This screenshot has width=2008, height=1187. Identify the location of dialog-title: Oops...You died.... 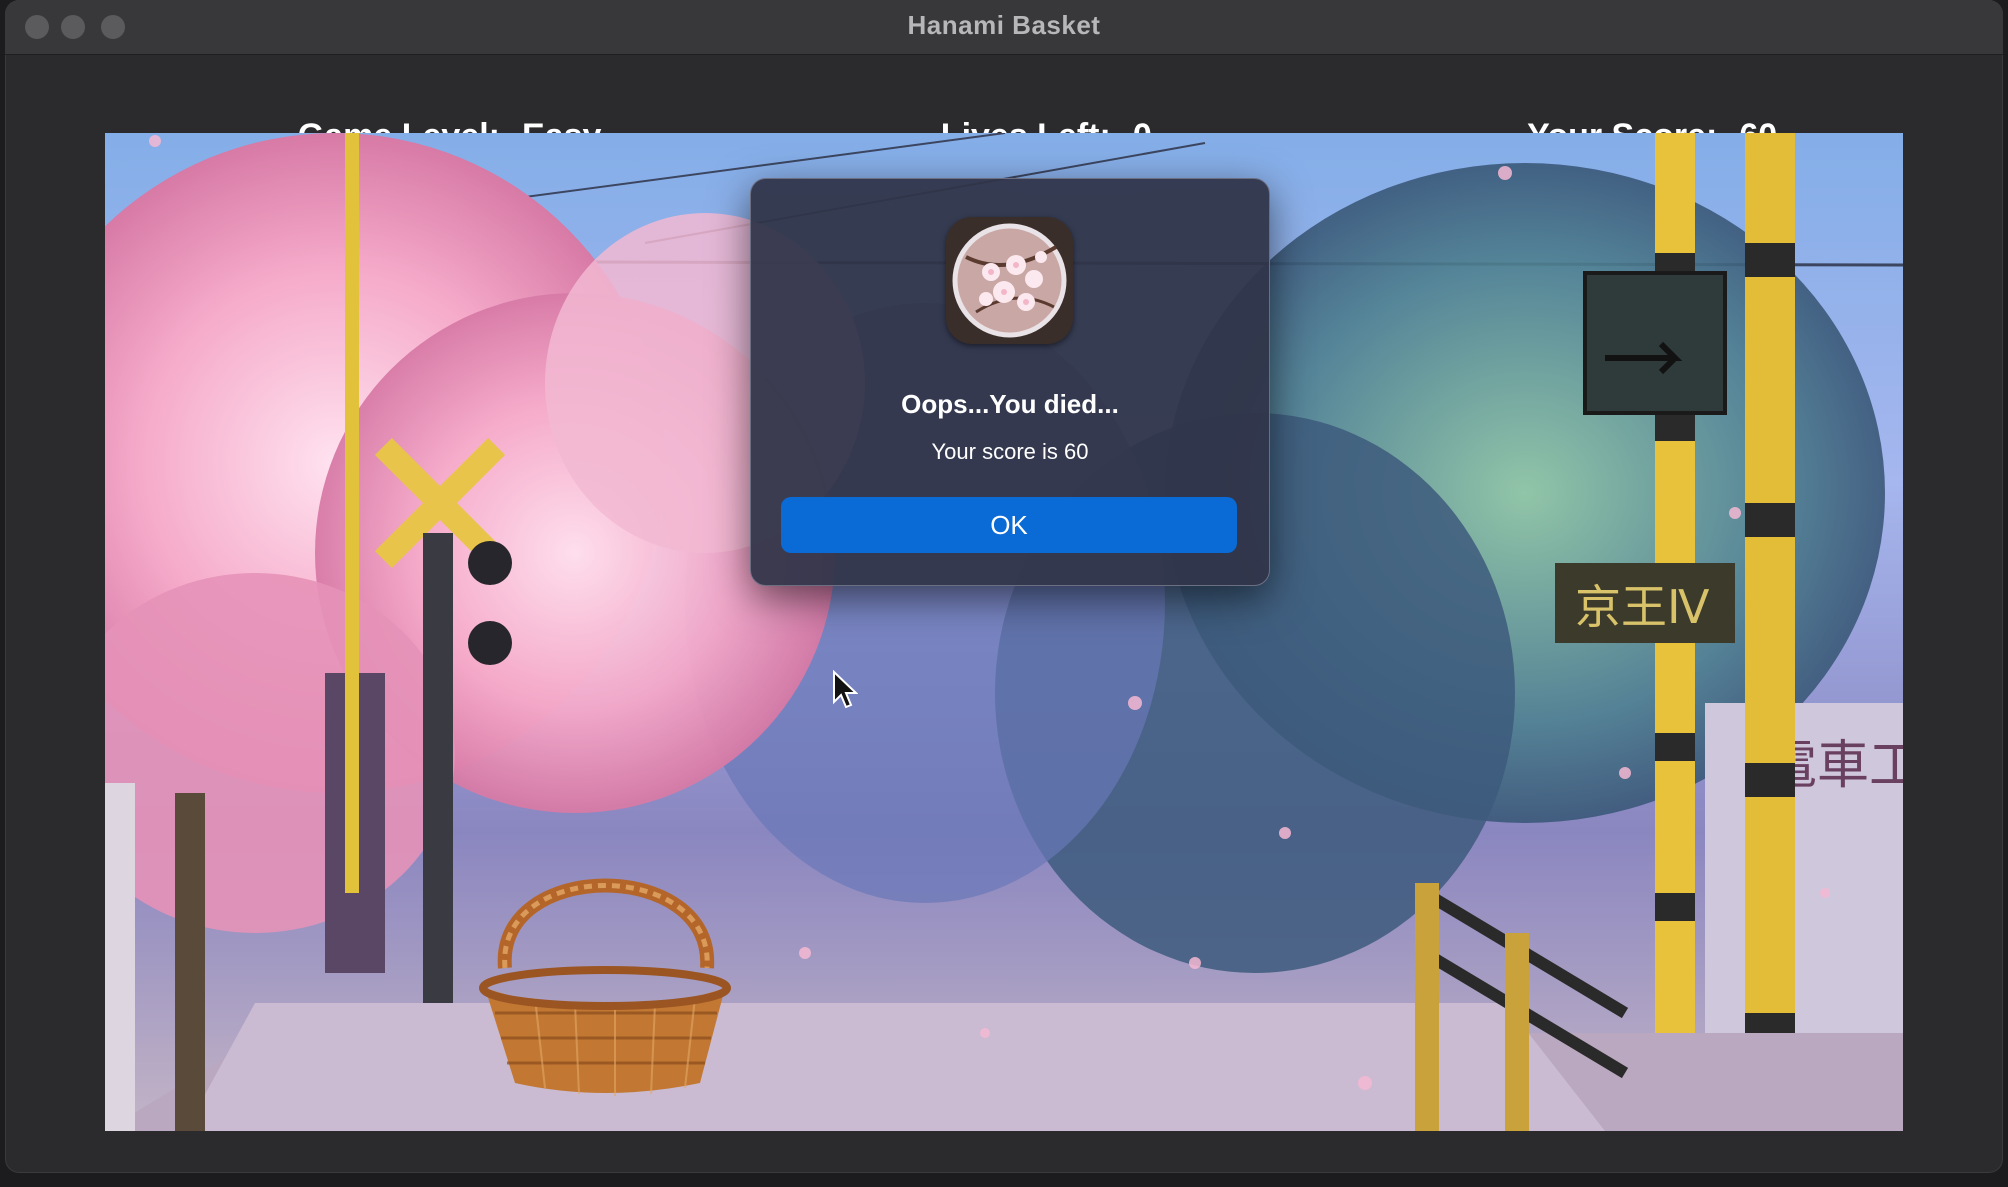
(1010, 404).